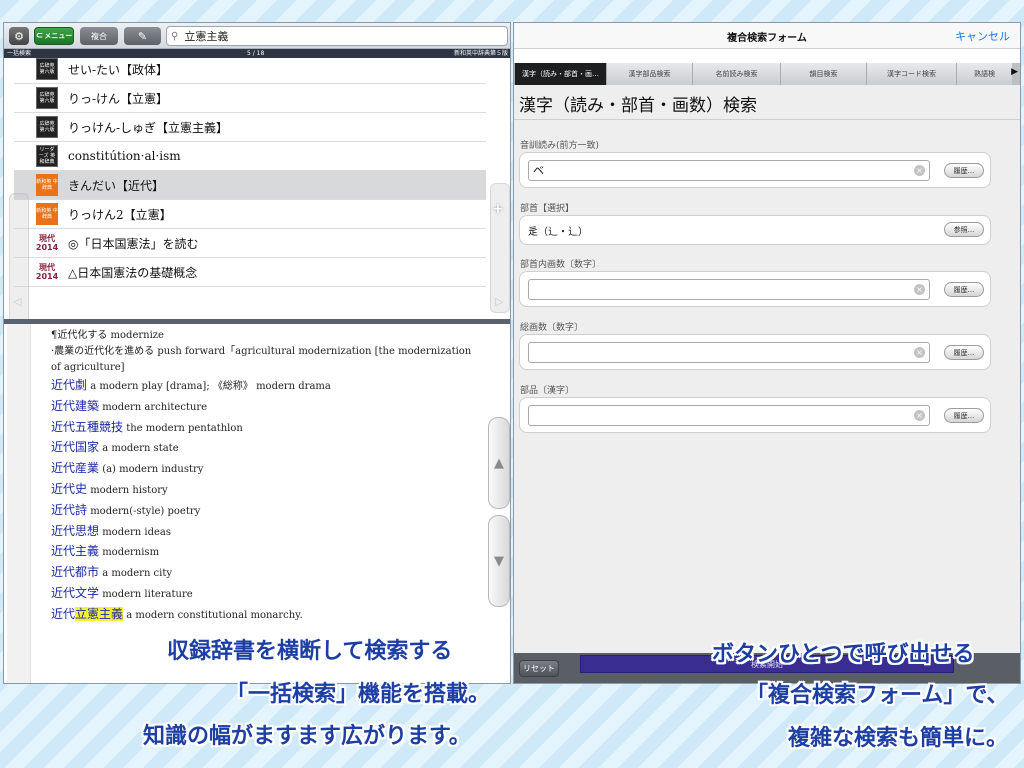 This screenshot has width=1024, height=768. Describe the element at coordinates (984, 74) in the screenshot. I see `tab-search-type: 熟語検` at that location.